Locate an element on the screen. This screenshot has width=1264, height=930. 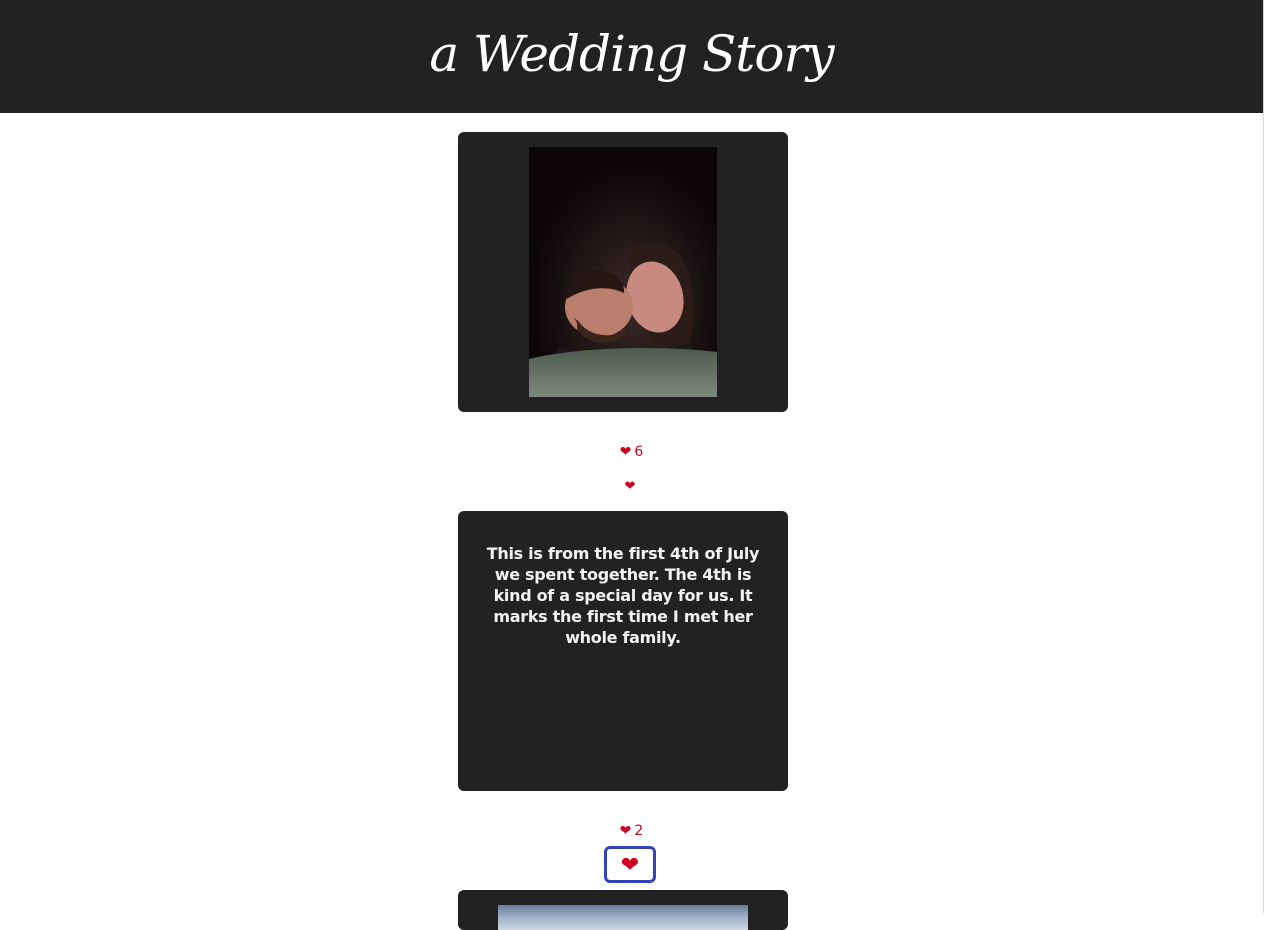
likes-count: ❤ 2 is located at coordinates (631, 831).